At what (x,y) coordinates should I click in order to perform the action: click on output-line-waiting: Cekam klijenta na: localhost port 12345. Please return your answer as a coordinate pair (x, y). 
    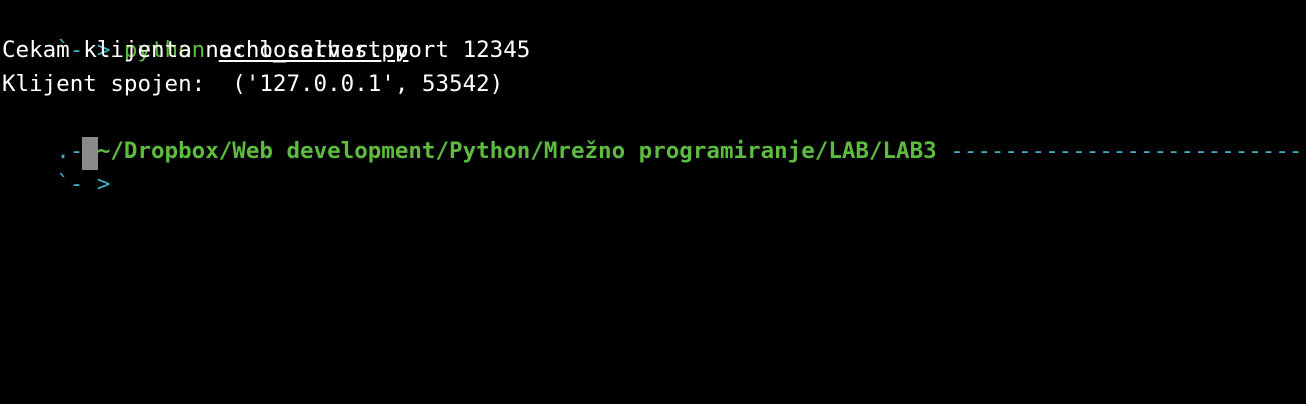
    Looking at the image, I should click on (266, 50).